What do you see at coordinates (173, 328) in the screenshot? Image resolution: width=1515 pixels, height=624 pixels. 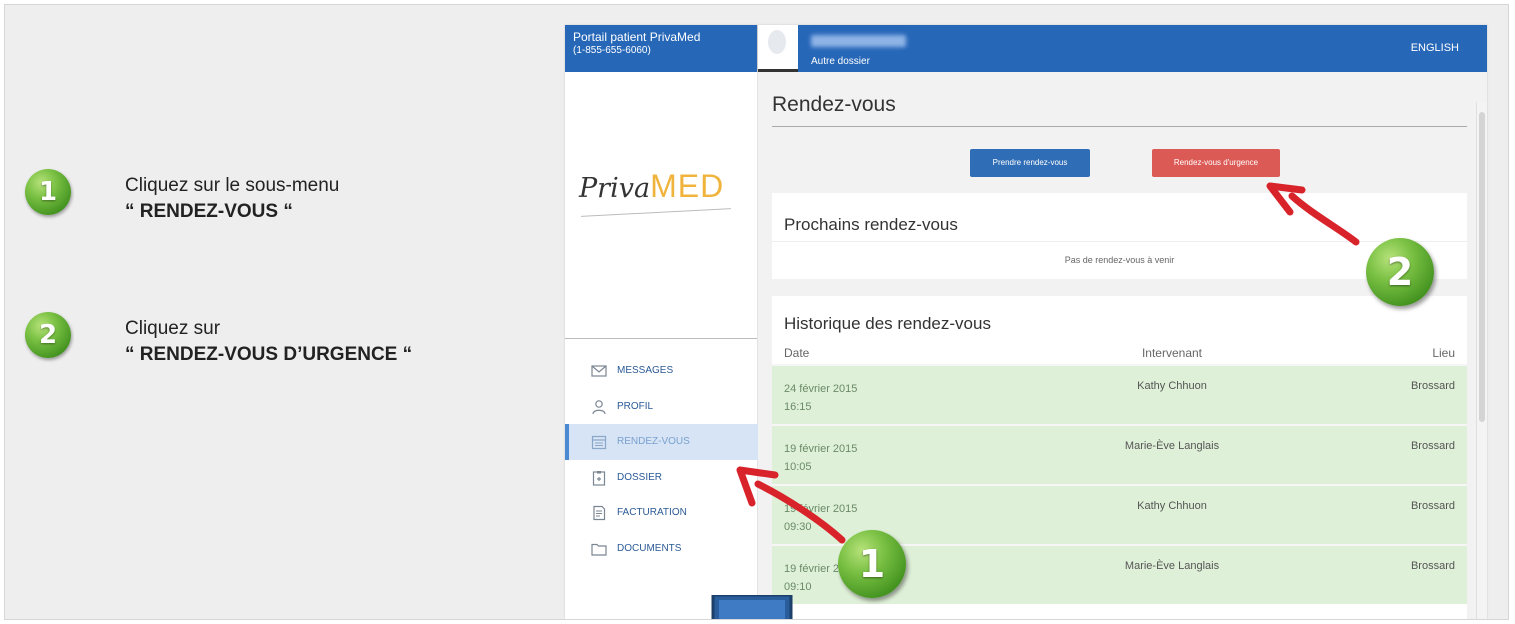 I see `instruction-line: Cliquez sur` at bounding box center [173, 328].